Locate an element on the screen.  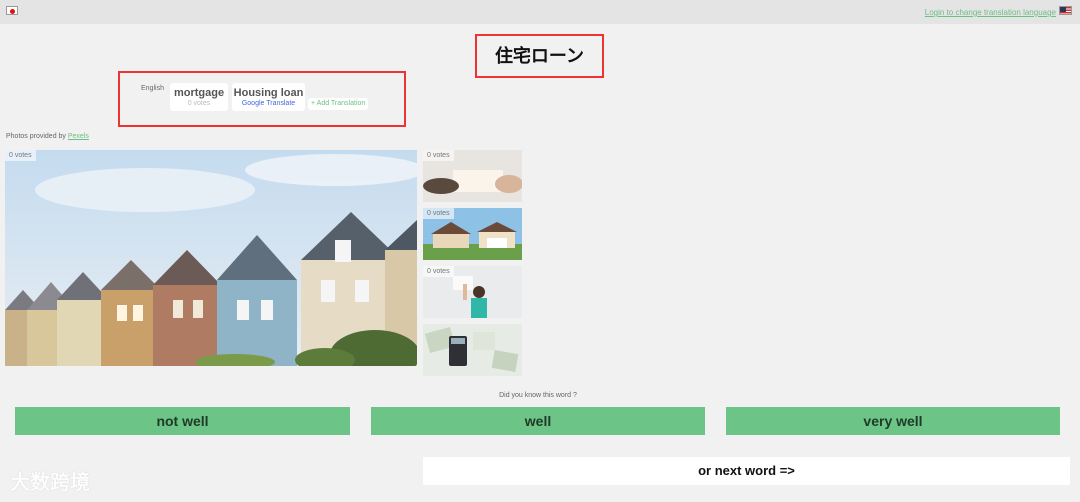
well-button: well is located at coordinates (538, 421).